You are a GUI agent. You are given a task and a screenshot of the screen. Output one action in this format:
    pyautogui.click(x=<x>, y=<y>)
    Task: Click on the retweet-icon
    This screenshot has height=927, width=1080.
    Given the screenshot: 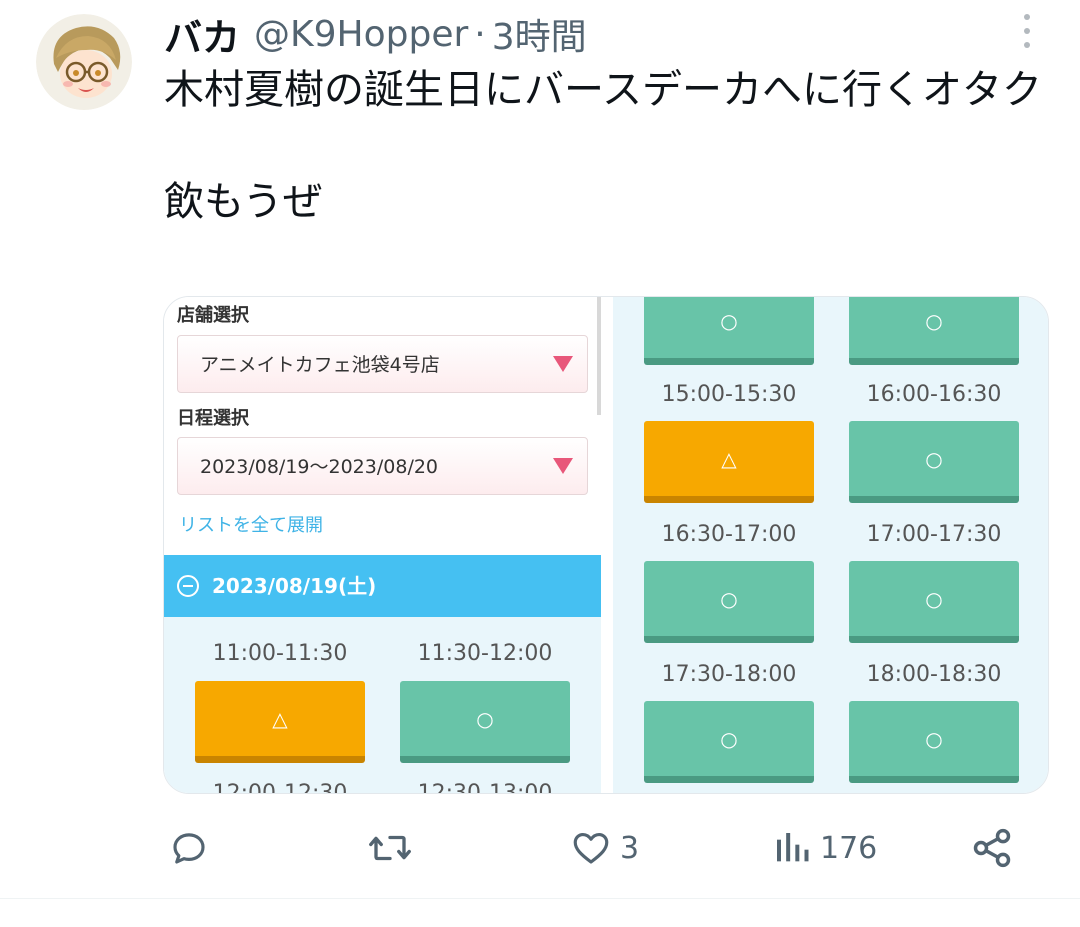 What is the action you would take?
    pyautogui.click(x=390, y=848)
    